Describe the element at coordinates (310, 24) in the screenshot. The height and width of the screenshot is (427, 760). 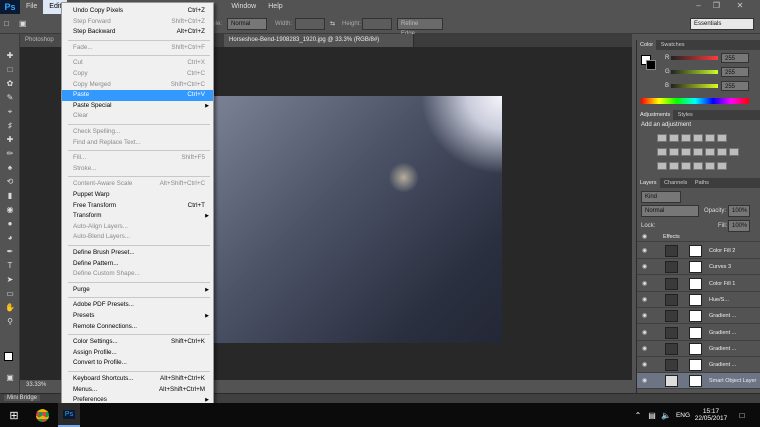
I see `width-input` at that location.